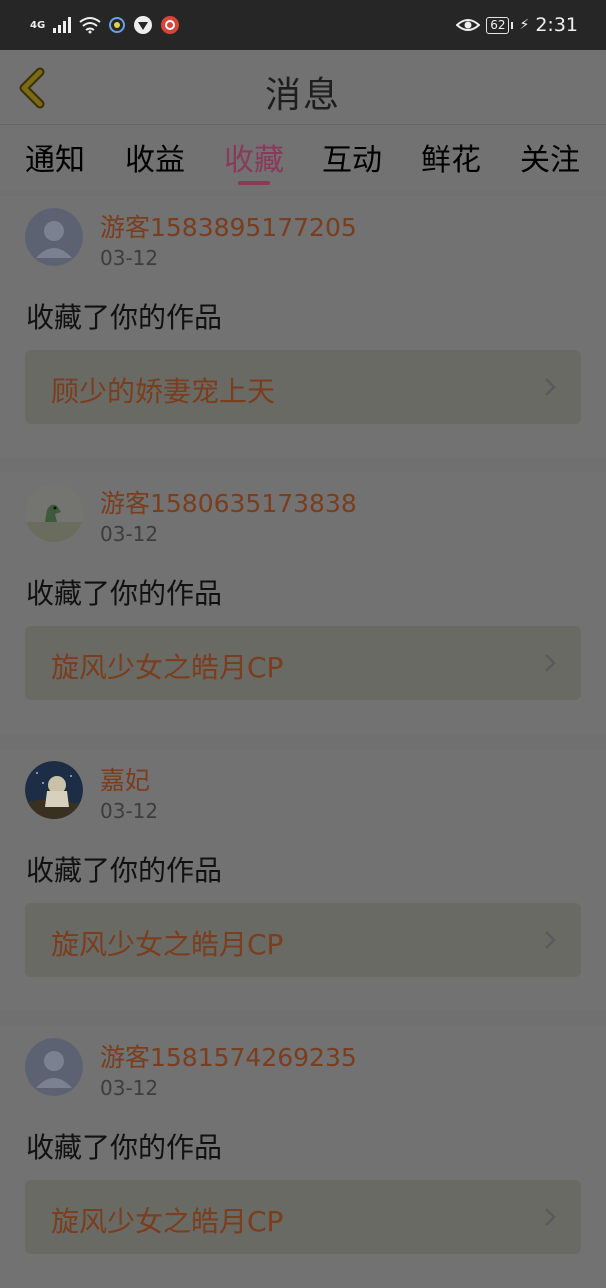 The height and width of the screenshot is (1288, 606). I want to click on signal-icon, so click(62, 25).